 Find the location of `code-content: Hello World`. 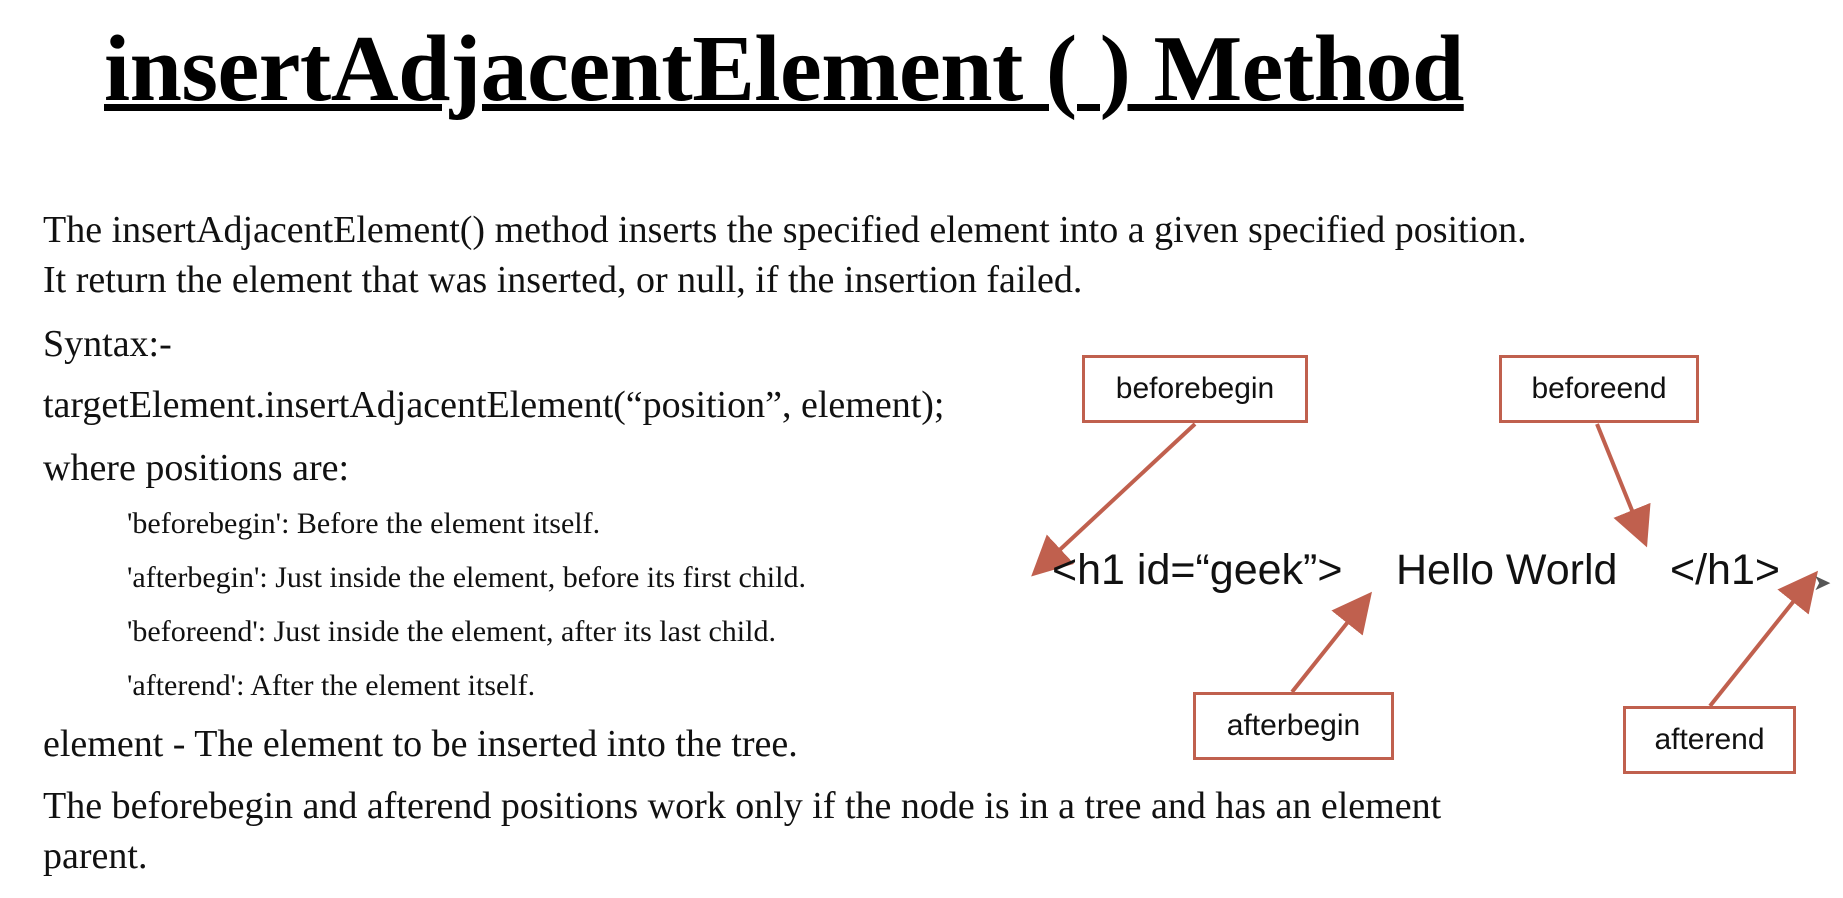

code-content: Hello World is located at coordinates (1507, 570).